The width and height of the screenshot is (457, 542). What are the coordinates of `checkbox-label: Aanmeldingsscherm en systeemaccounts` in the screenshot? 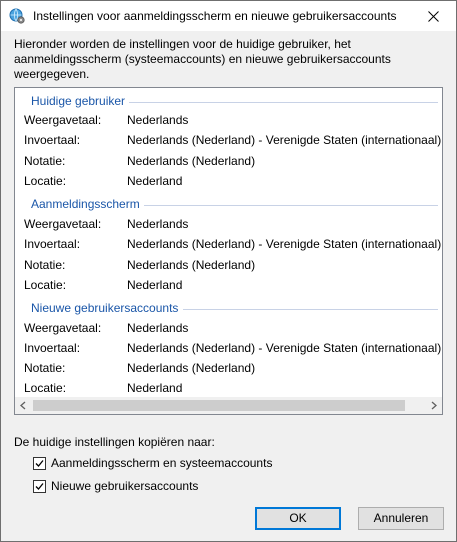 It's located at (161, 463).